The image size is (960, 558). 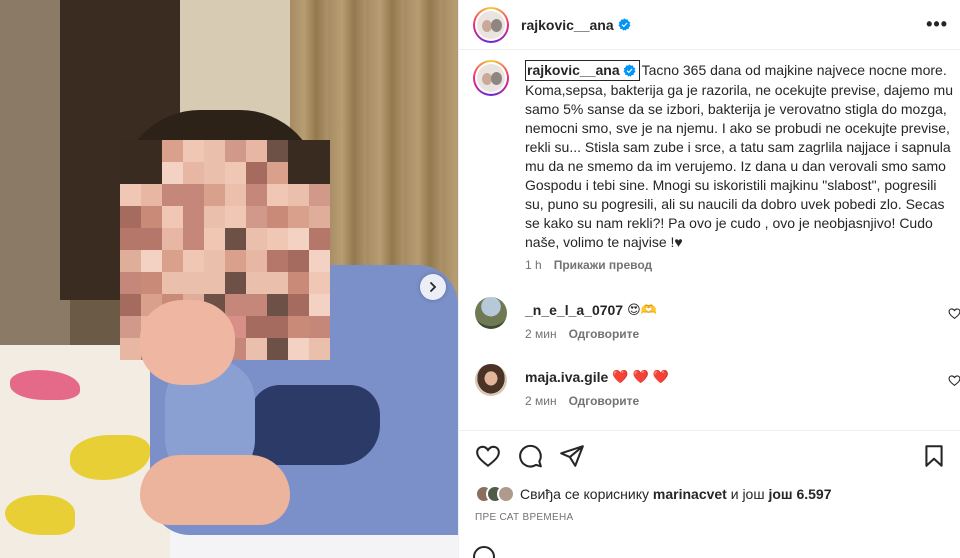 What do you see at coordinates (533, 265) in the screenshot?
I see `caption-time: 1 h` at bounding box center [533, 265].